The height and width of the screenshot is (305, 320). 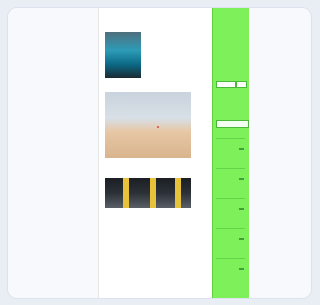 I want to click on sidebar, so click(x=230, y=153).